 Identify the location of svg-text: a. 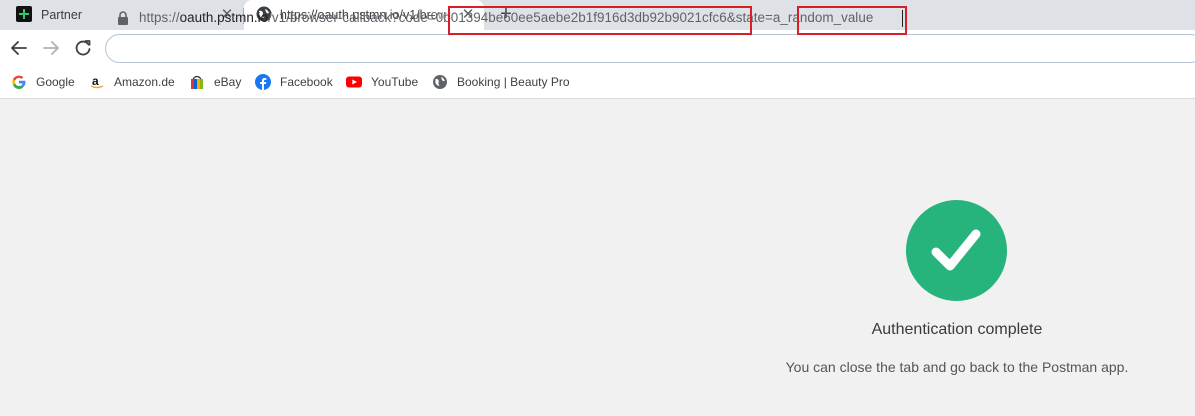
(95, 81).